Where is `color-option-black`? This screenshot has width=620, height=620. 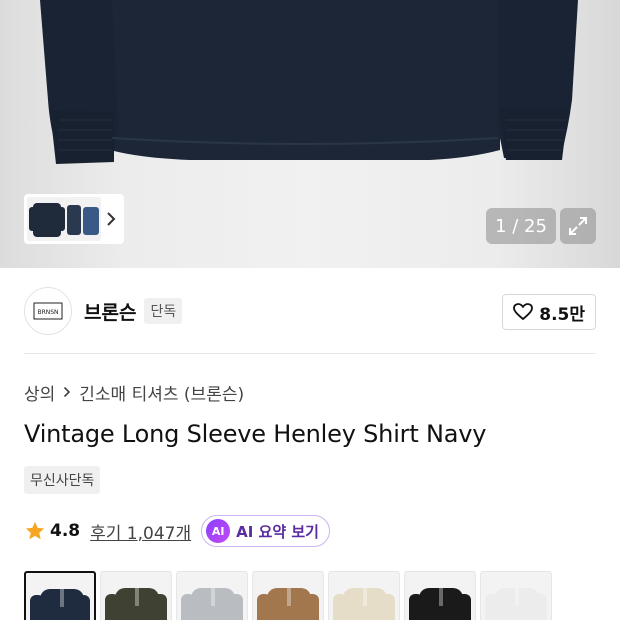 color-option-black is located at coordinates (440, 595).